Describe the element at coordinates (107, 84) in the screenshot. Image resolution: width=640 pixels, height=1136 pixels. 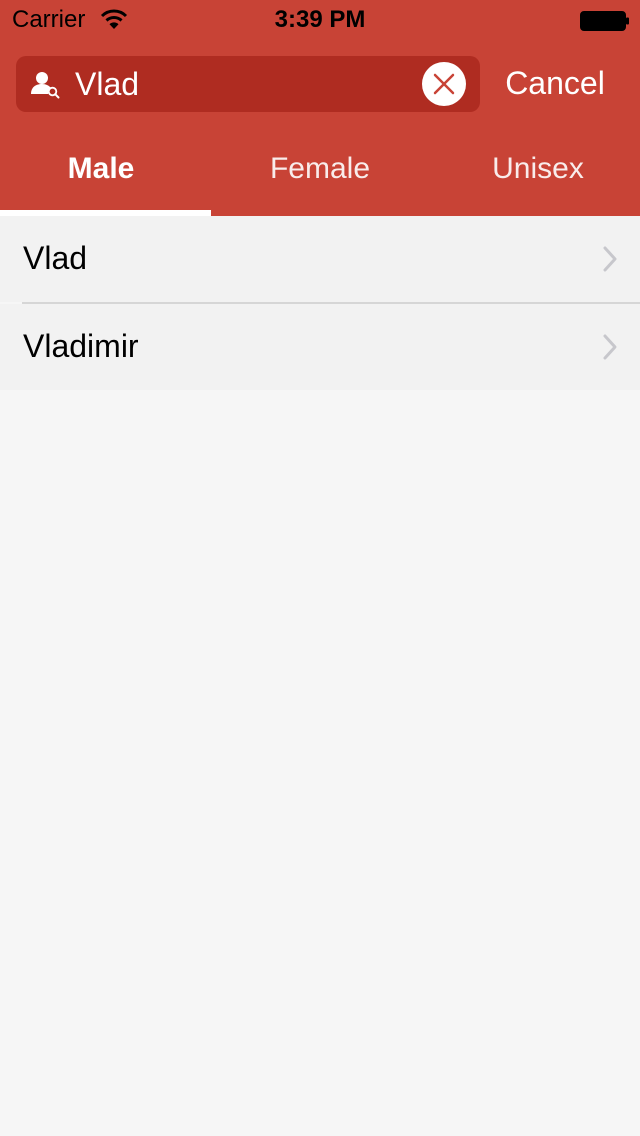
I see `search-input: Vlad` at that location.